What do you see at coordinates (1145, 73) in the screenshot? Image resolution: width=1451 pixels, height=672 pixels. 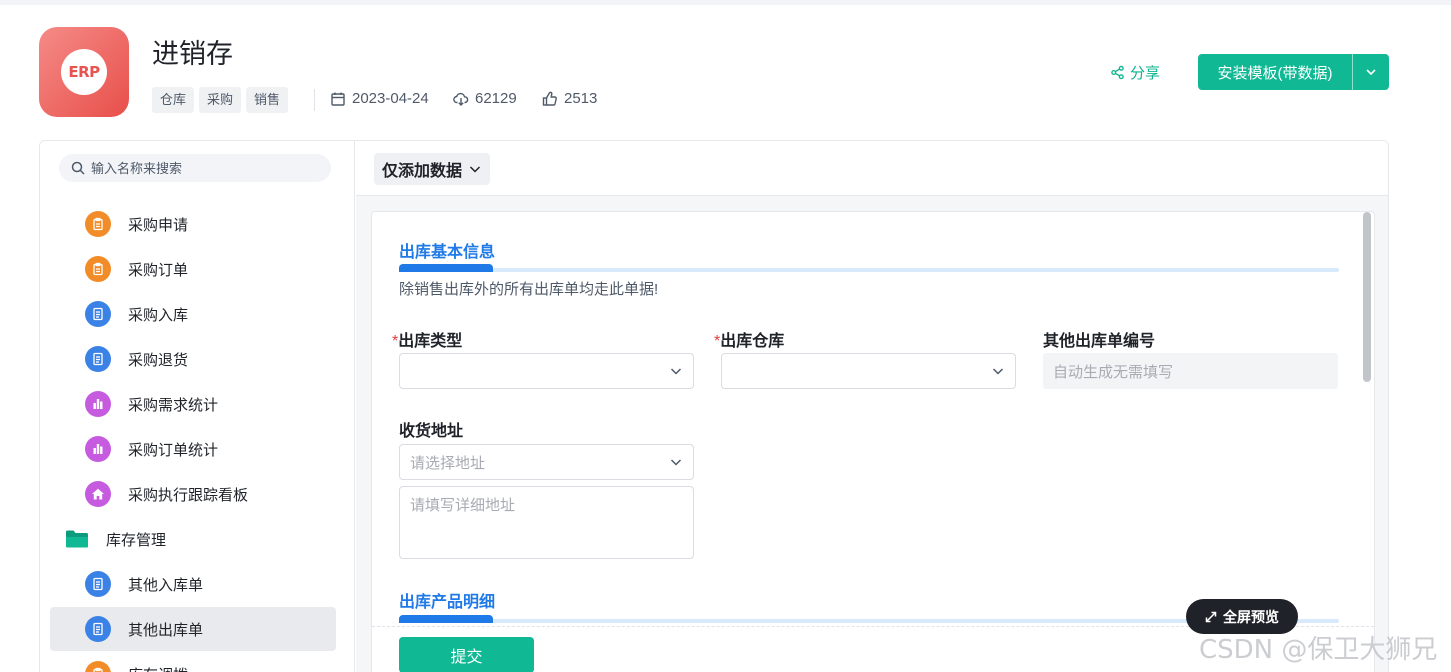 I see `share-label: 分享` at bounding box center [1145, 73].